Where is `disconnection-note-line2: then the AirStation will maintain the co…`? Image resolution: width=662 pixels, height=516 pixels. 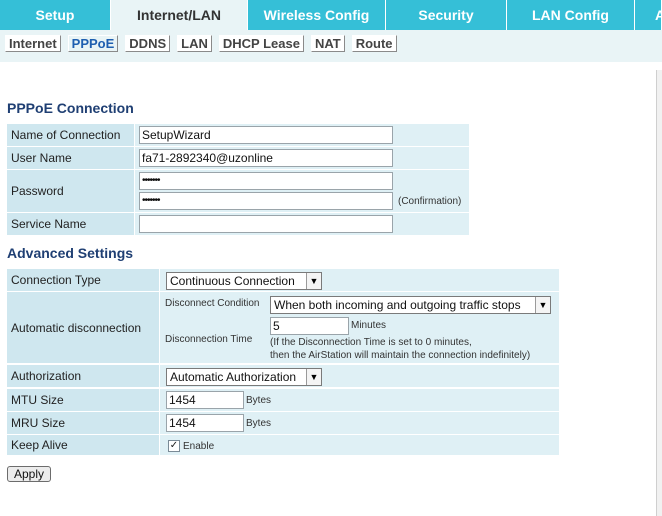
disconnection-note-line2: then the AirStation will maintain the co… is located at coordinates (400, 355).